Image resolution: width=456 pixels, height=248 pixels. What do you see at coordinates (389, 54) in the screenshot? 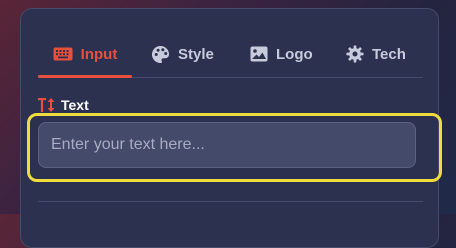
I see `tab-tech-label: Tech` at bounding box center [389, 54].